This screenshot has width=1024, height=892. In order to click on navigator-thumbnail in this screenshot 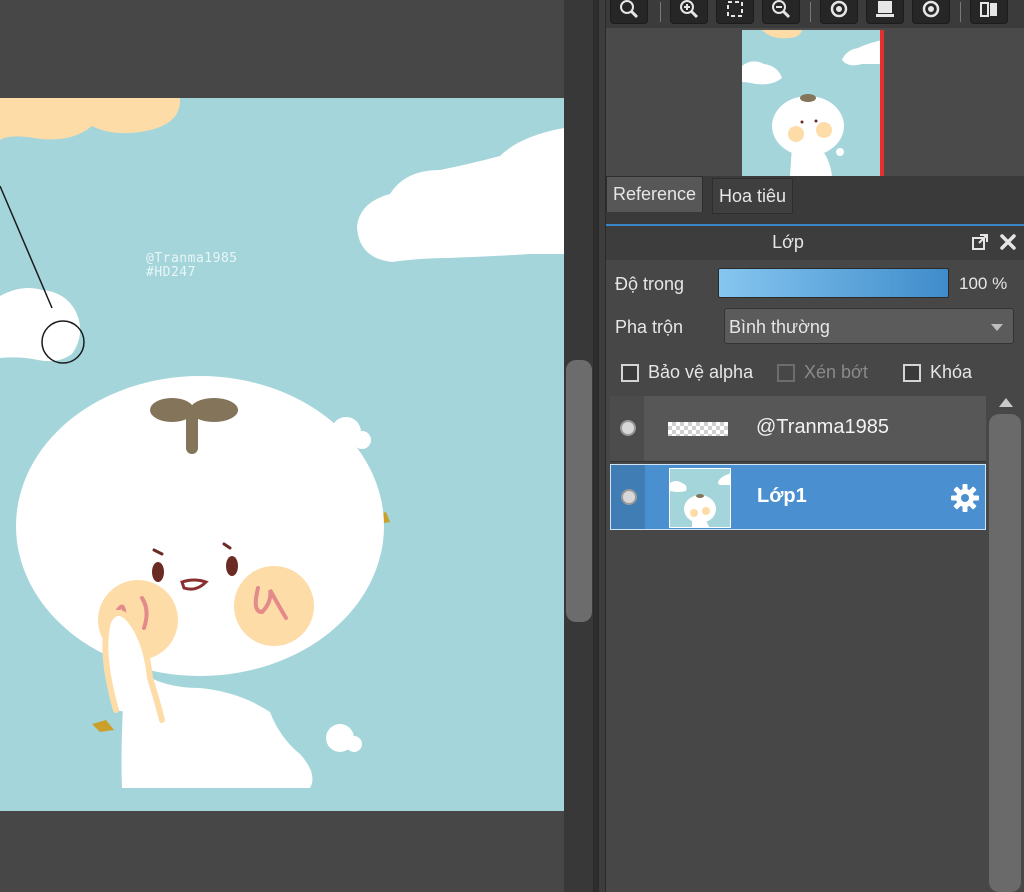, I will do `click(812, 103)`.